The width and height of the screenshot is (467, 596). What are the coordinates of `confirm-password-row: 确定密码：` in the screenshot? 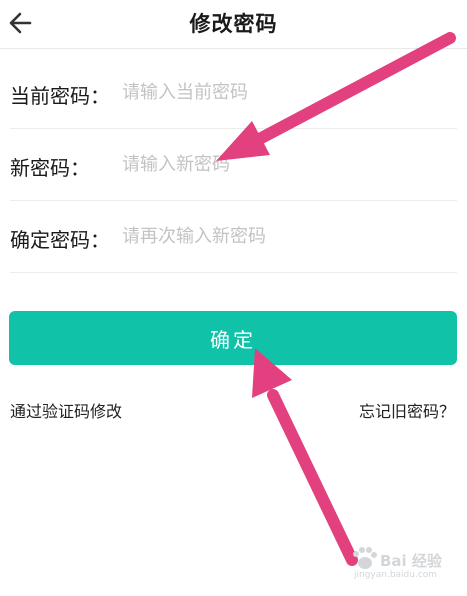 It's located at (233, 236).